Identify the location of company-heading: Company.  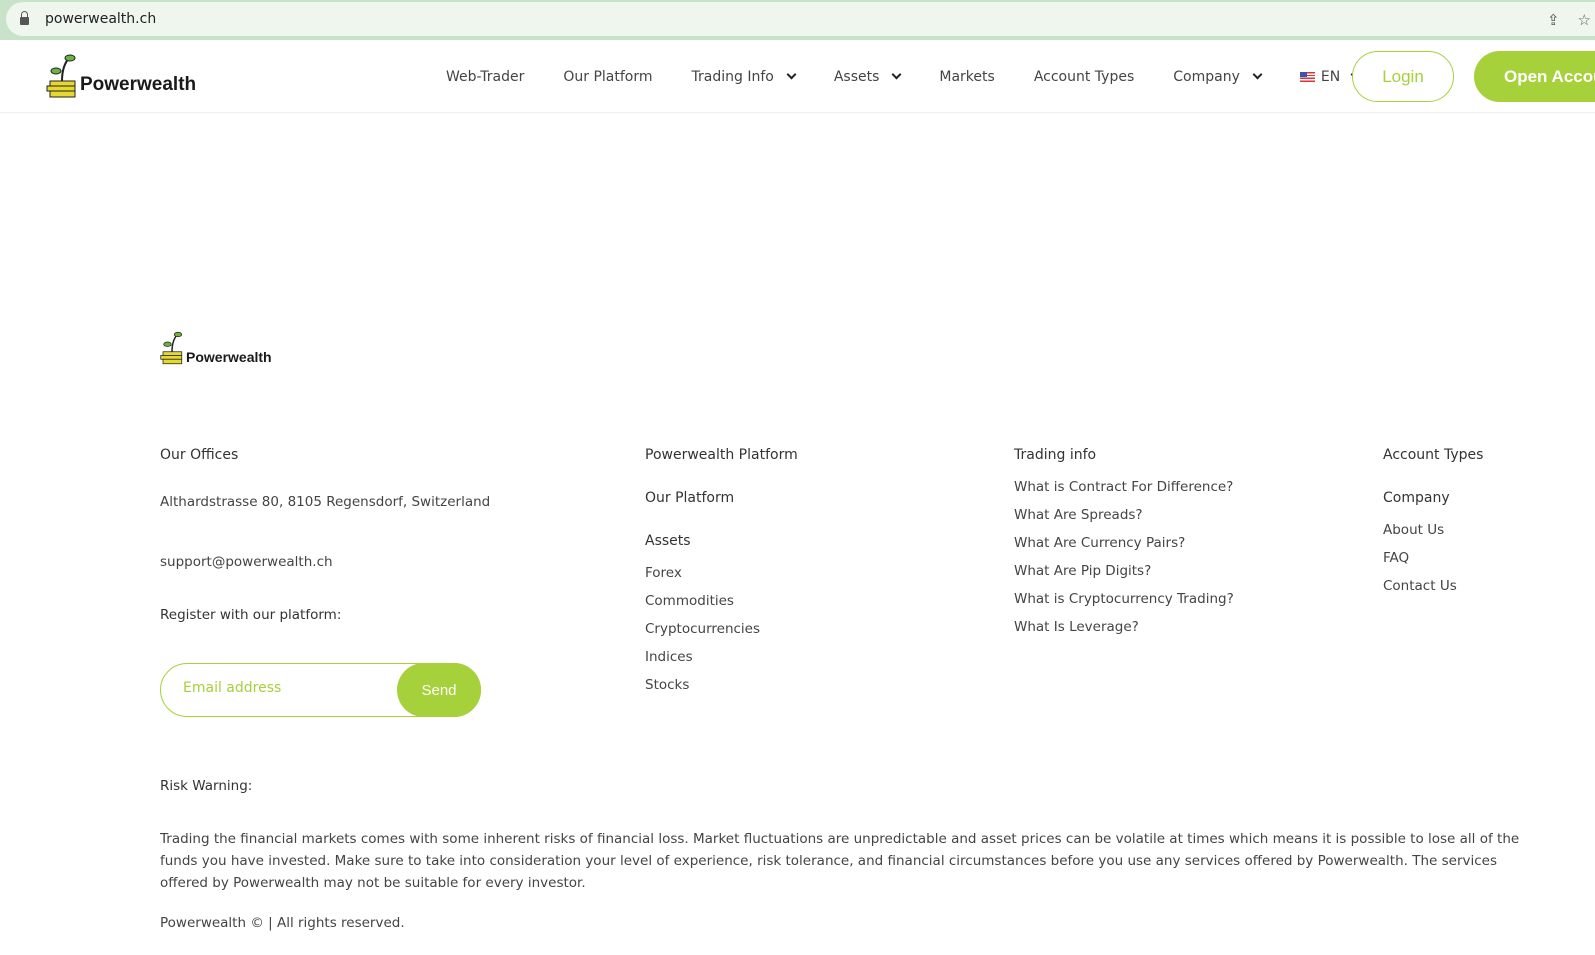
(1416, 498).